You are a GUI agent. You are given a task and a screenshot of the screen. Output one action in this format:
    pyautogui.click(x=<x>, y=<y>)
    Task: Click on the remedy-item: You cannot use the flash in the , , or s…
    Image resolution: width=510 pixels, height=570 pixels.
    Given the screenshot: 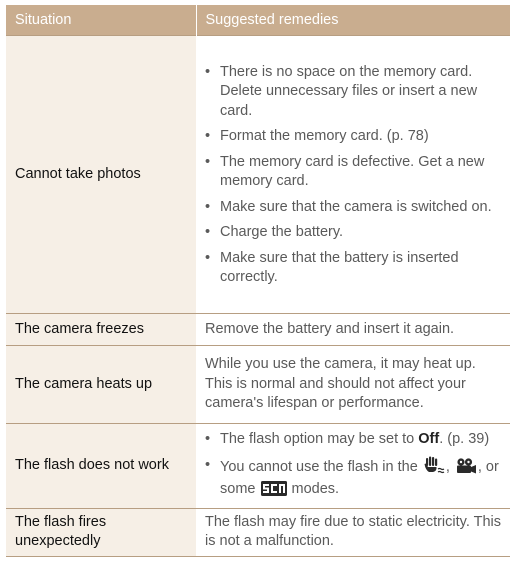 What is the action you would take?
    pyautogui.click(x=353, y=479)
    